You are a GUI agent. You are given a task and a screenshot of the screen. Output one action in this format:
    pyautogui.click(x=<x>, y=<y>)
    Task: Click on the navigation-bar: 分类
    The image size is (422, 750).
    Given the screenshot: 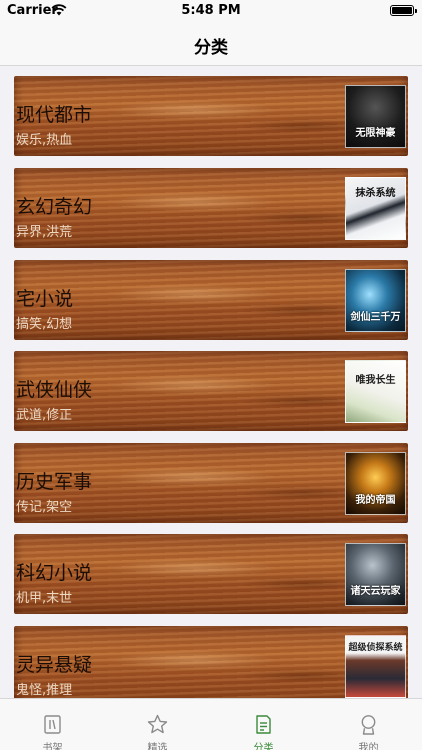 What is the action you would take?
    pyautogui.click(x=211, y=44)
    